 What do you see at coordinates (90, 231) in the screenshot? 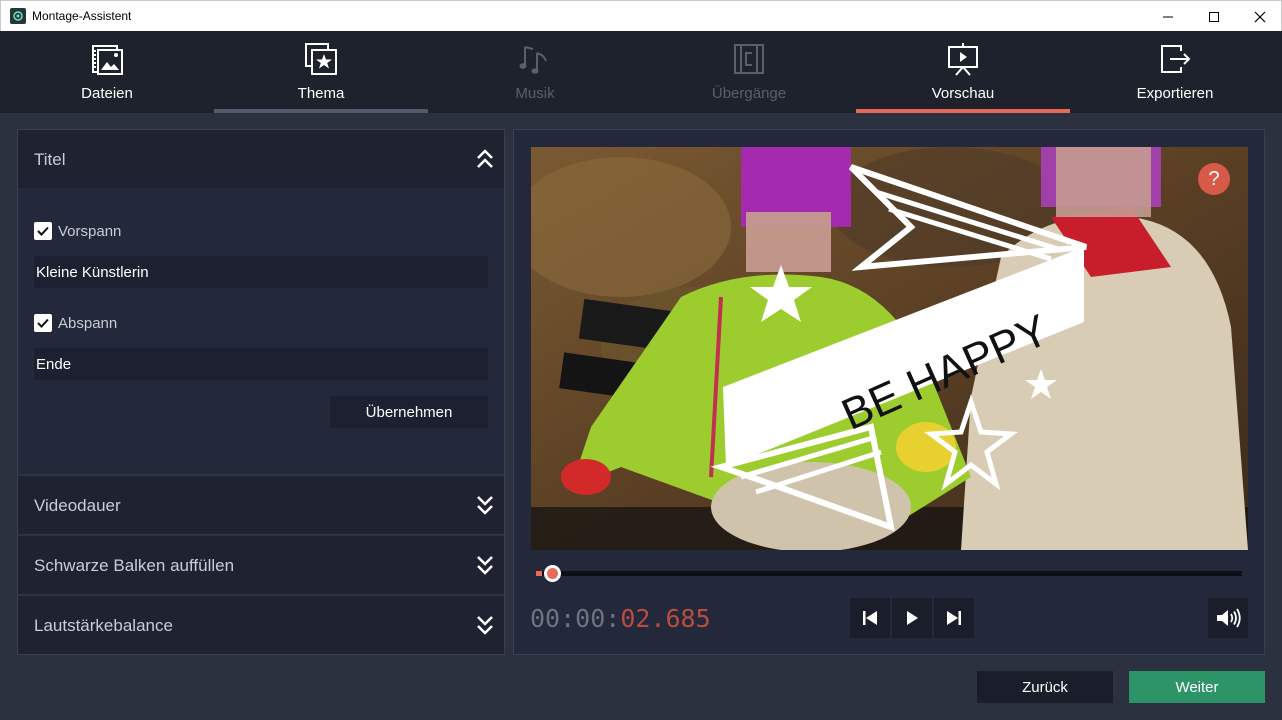
I see `intro-checkbox-label: Vorspann` at bounding box center [90, 231].